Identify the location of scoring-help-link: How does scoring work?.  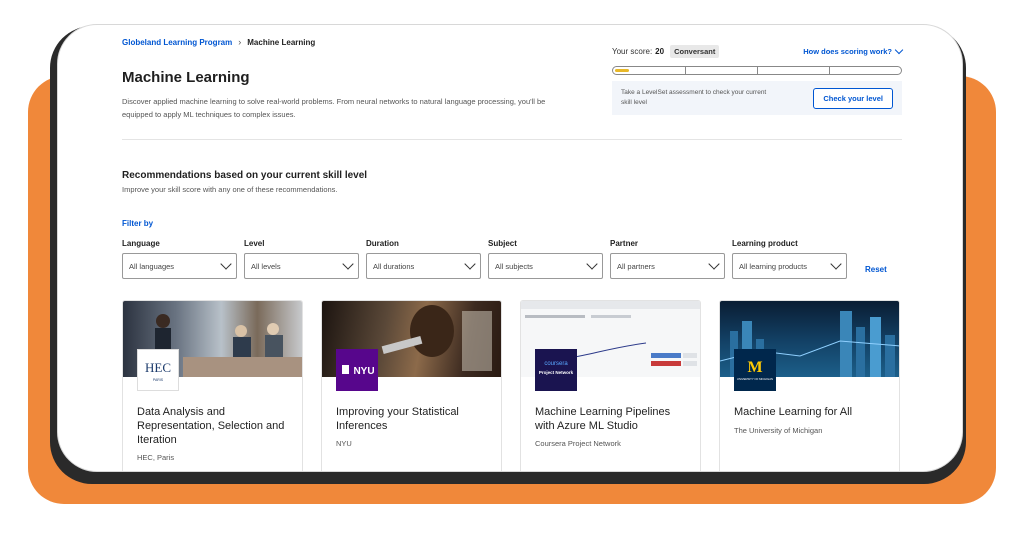
(853, 50).